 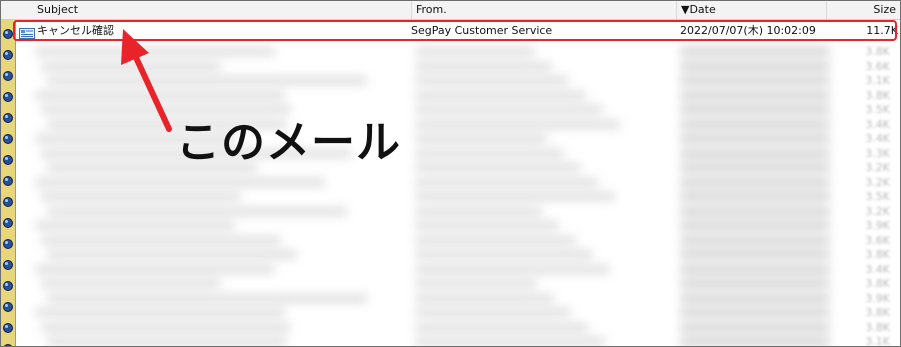 I want to click on subject-column-header: Subject, so click(x=213, y=10).